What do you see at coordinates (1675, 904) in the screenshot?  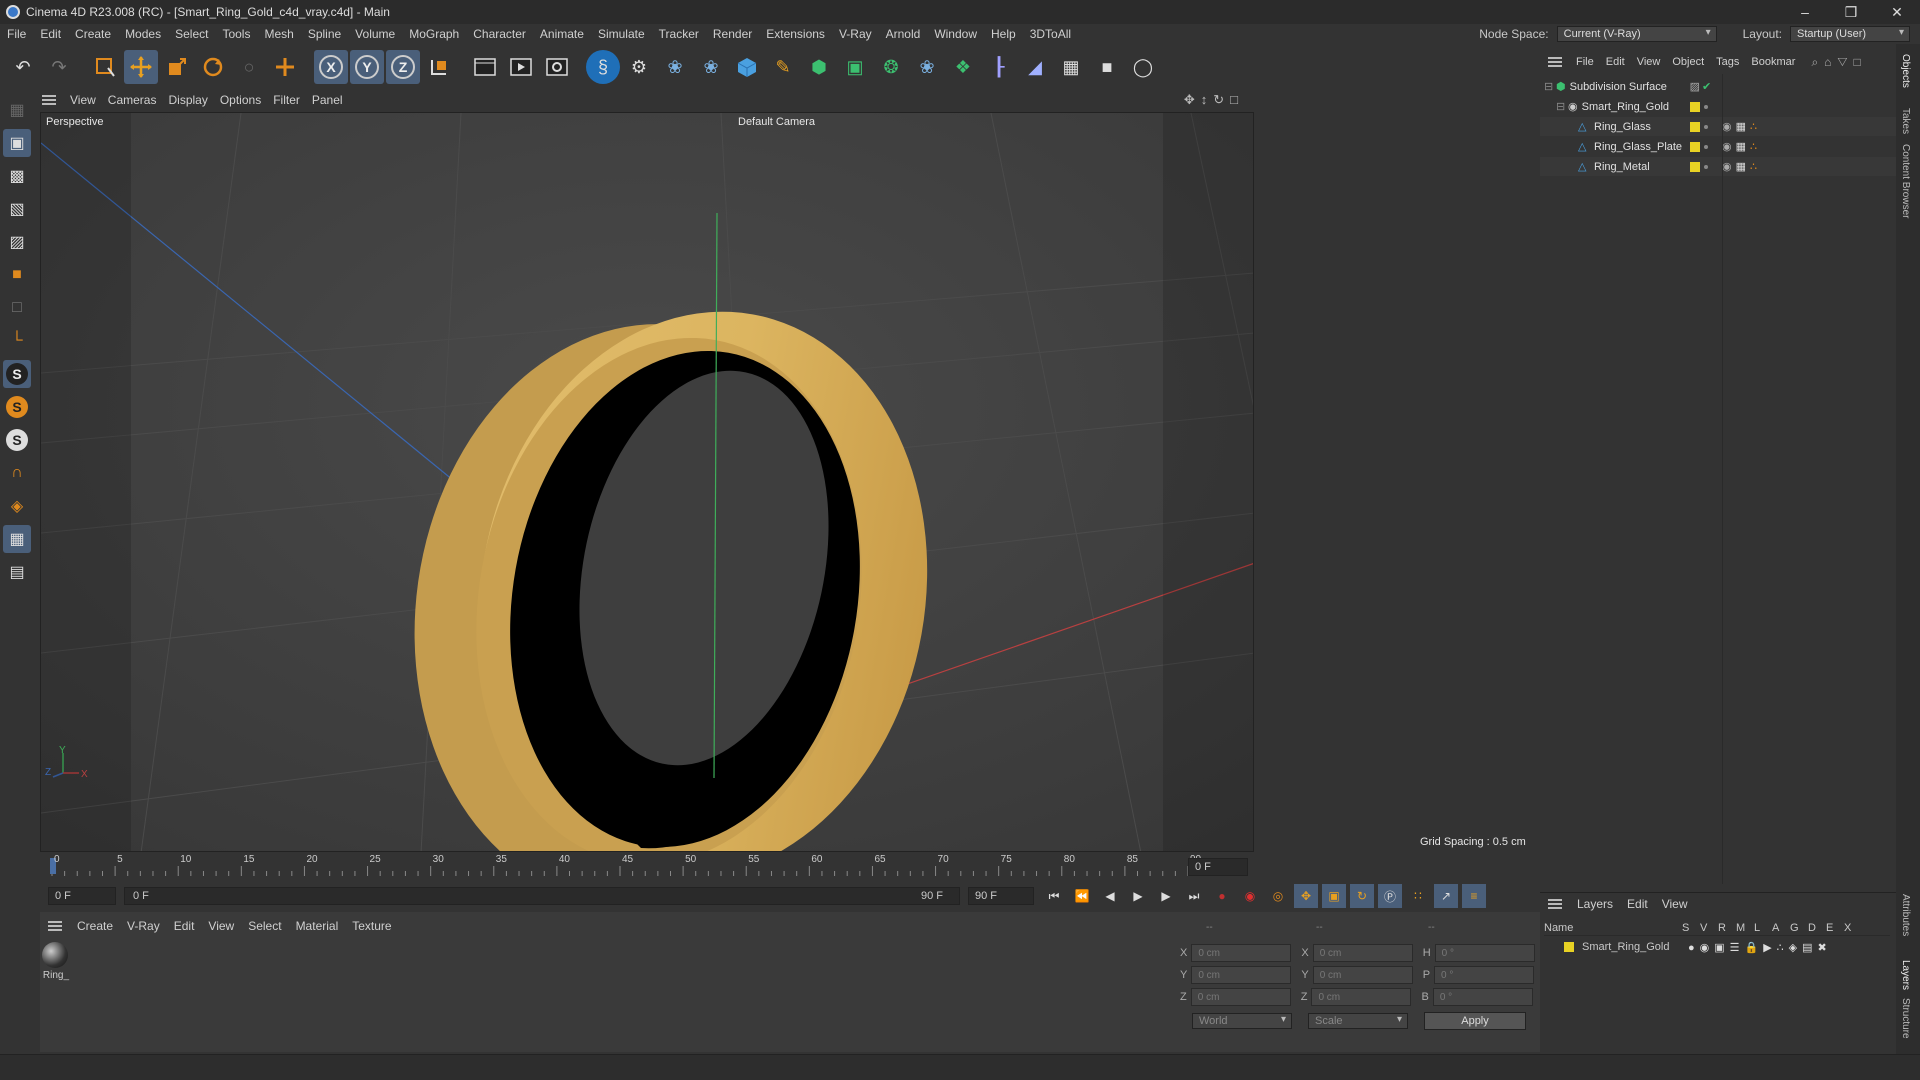 I see `layer-menu-view: View` at bounding box center [1675, 904].